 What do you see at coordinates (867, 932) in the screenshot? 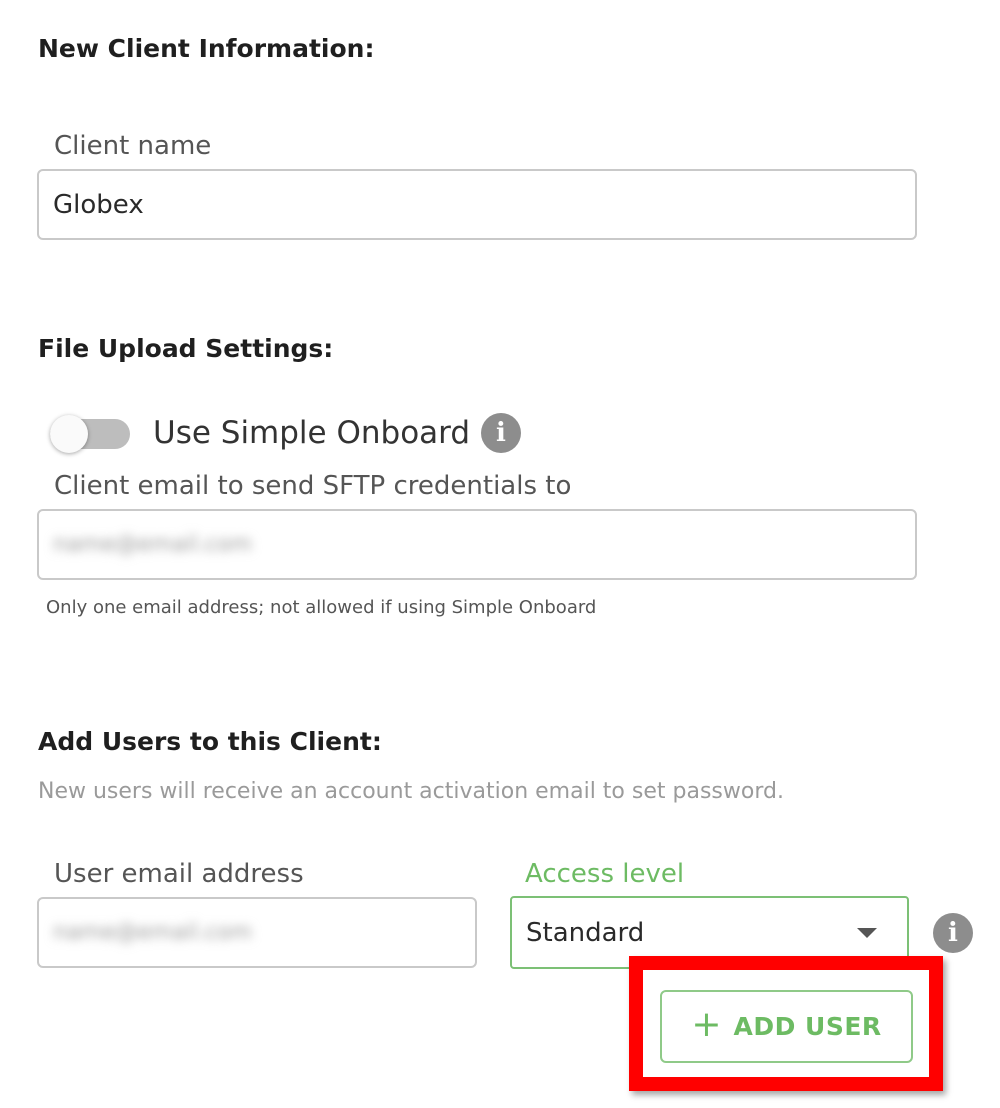
I see `chevron-down-icon` at bounding box center [867, 932].